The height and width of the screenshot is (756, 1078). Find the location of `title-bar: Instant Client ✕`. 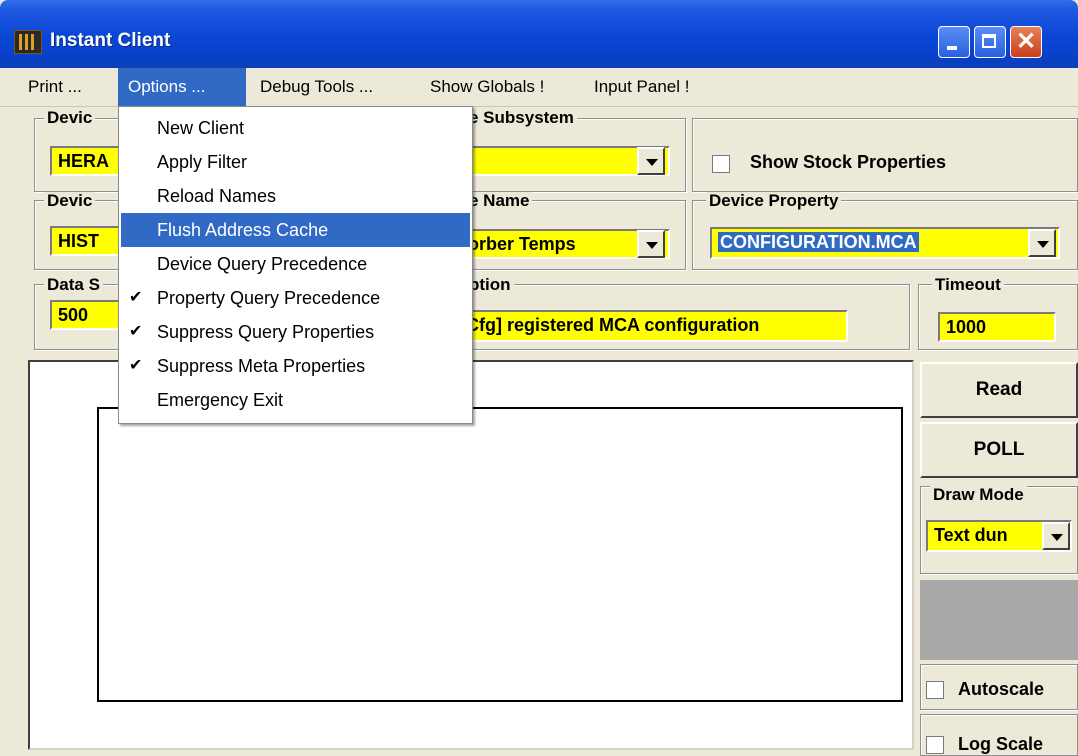

title-bar: Instant Client ✕ is located at coordinates (539, 34).